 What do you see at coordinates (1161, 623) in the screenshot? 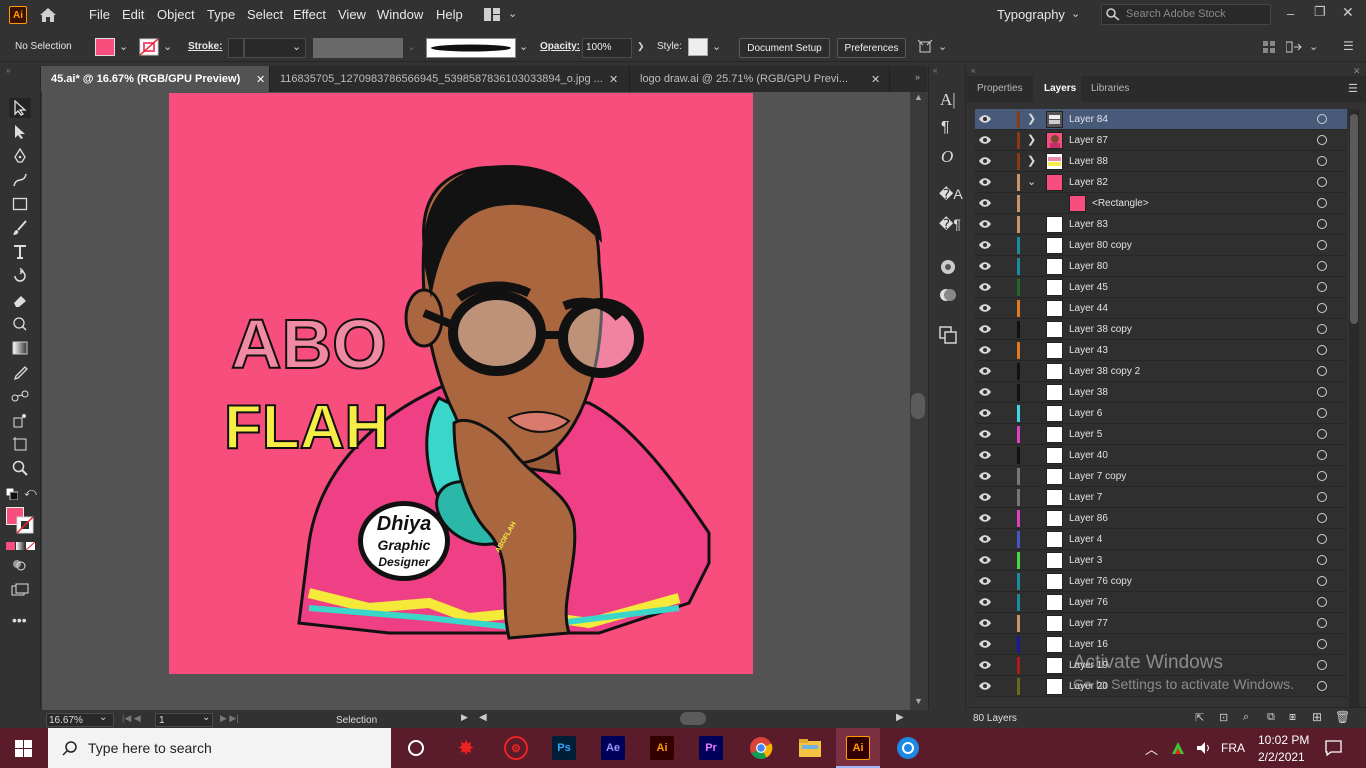
I see `layer-row: Layer 77` at bounding box center [1161, 623].